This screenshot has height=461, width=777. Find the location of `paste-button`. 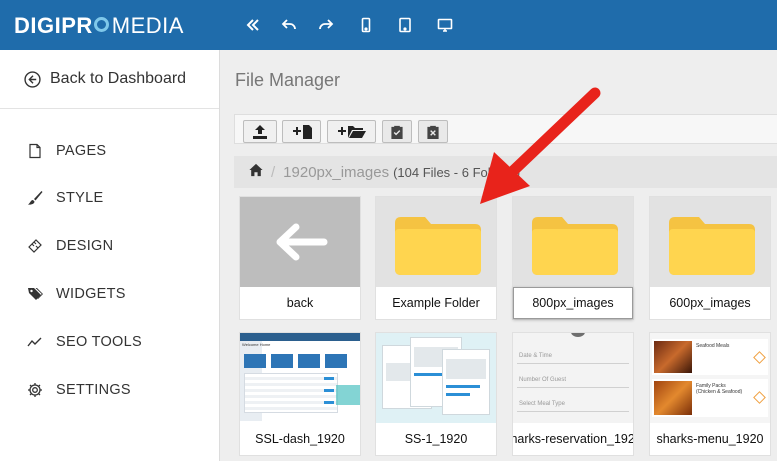

paste-button is located at coordinates (397, 131).